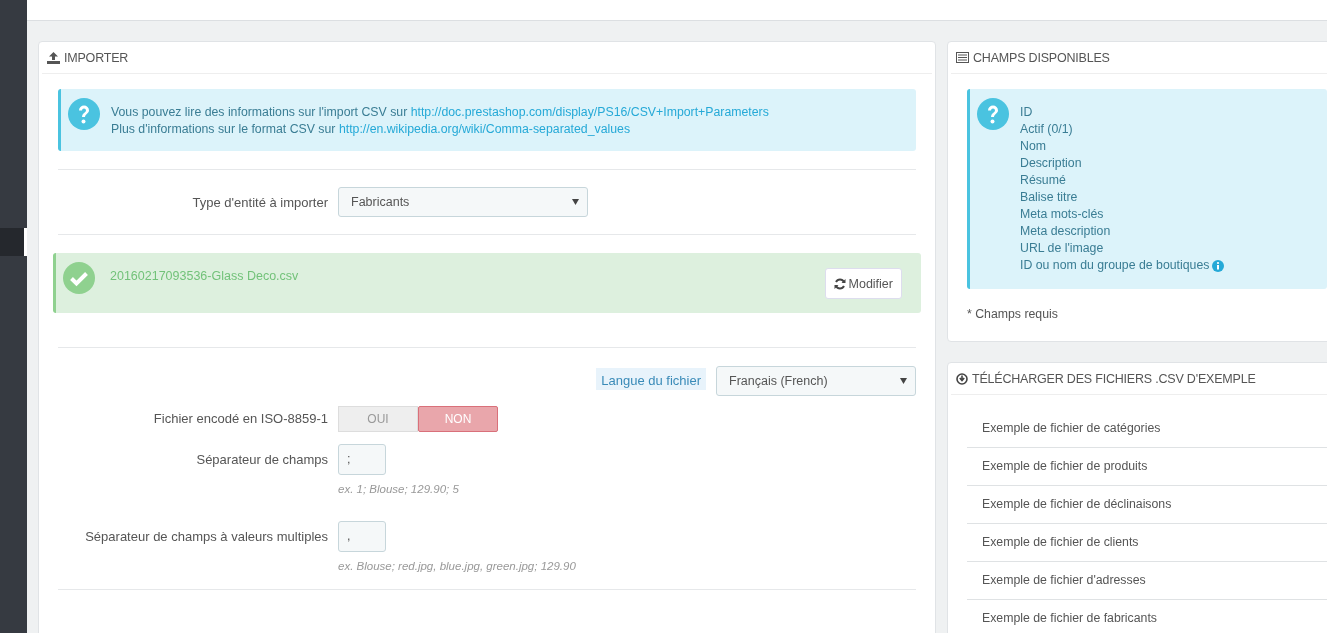 The height and width of the screenshot is (633, 1327). What do you see at coordinates (839, 283) in the screenshot?
I see `refresh-icon` at bounding box center [839, 283].